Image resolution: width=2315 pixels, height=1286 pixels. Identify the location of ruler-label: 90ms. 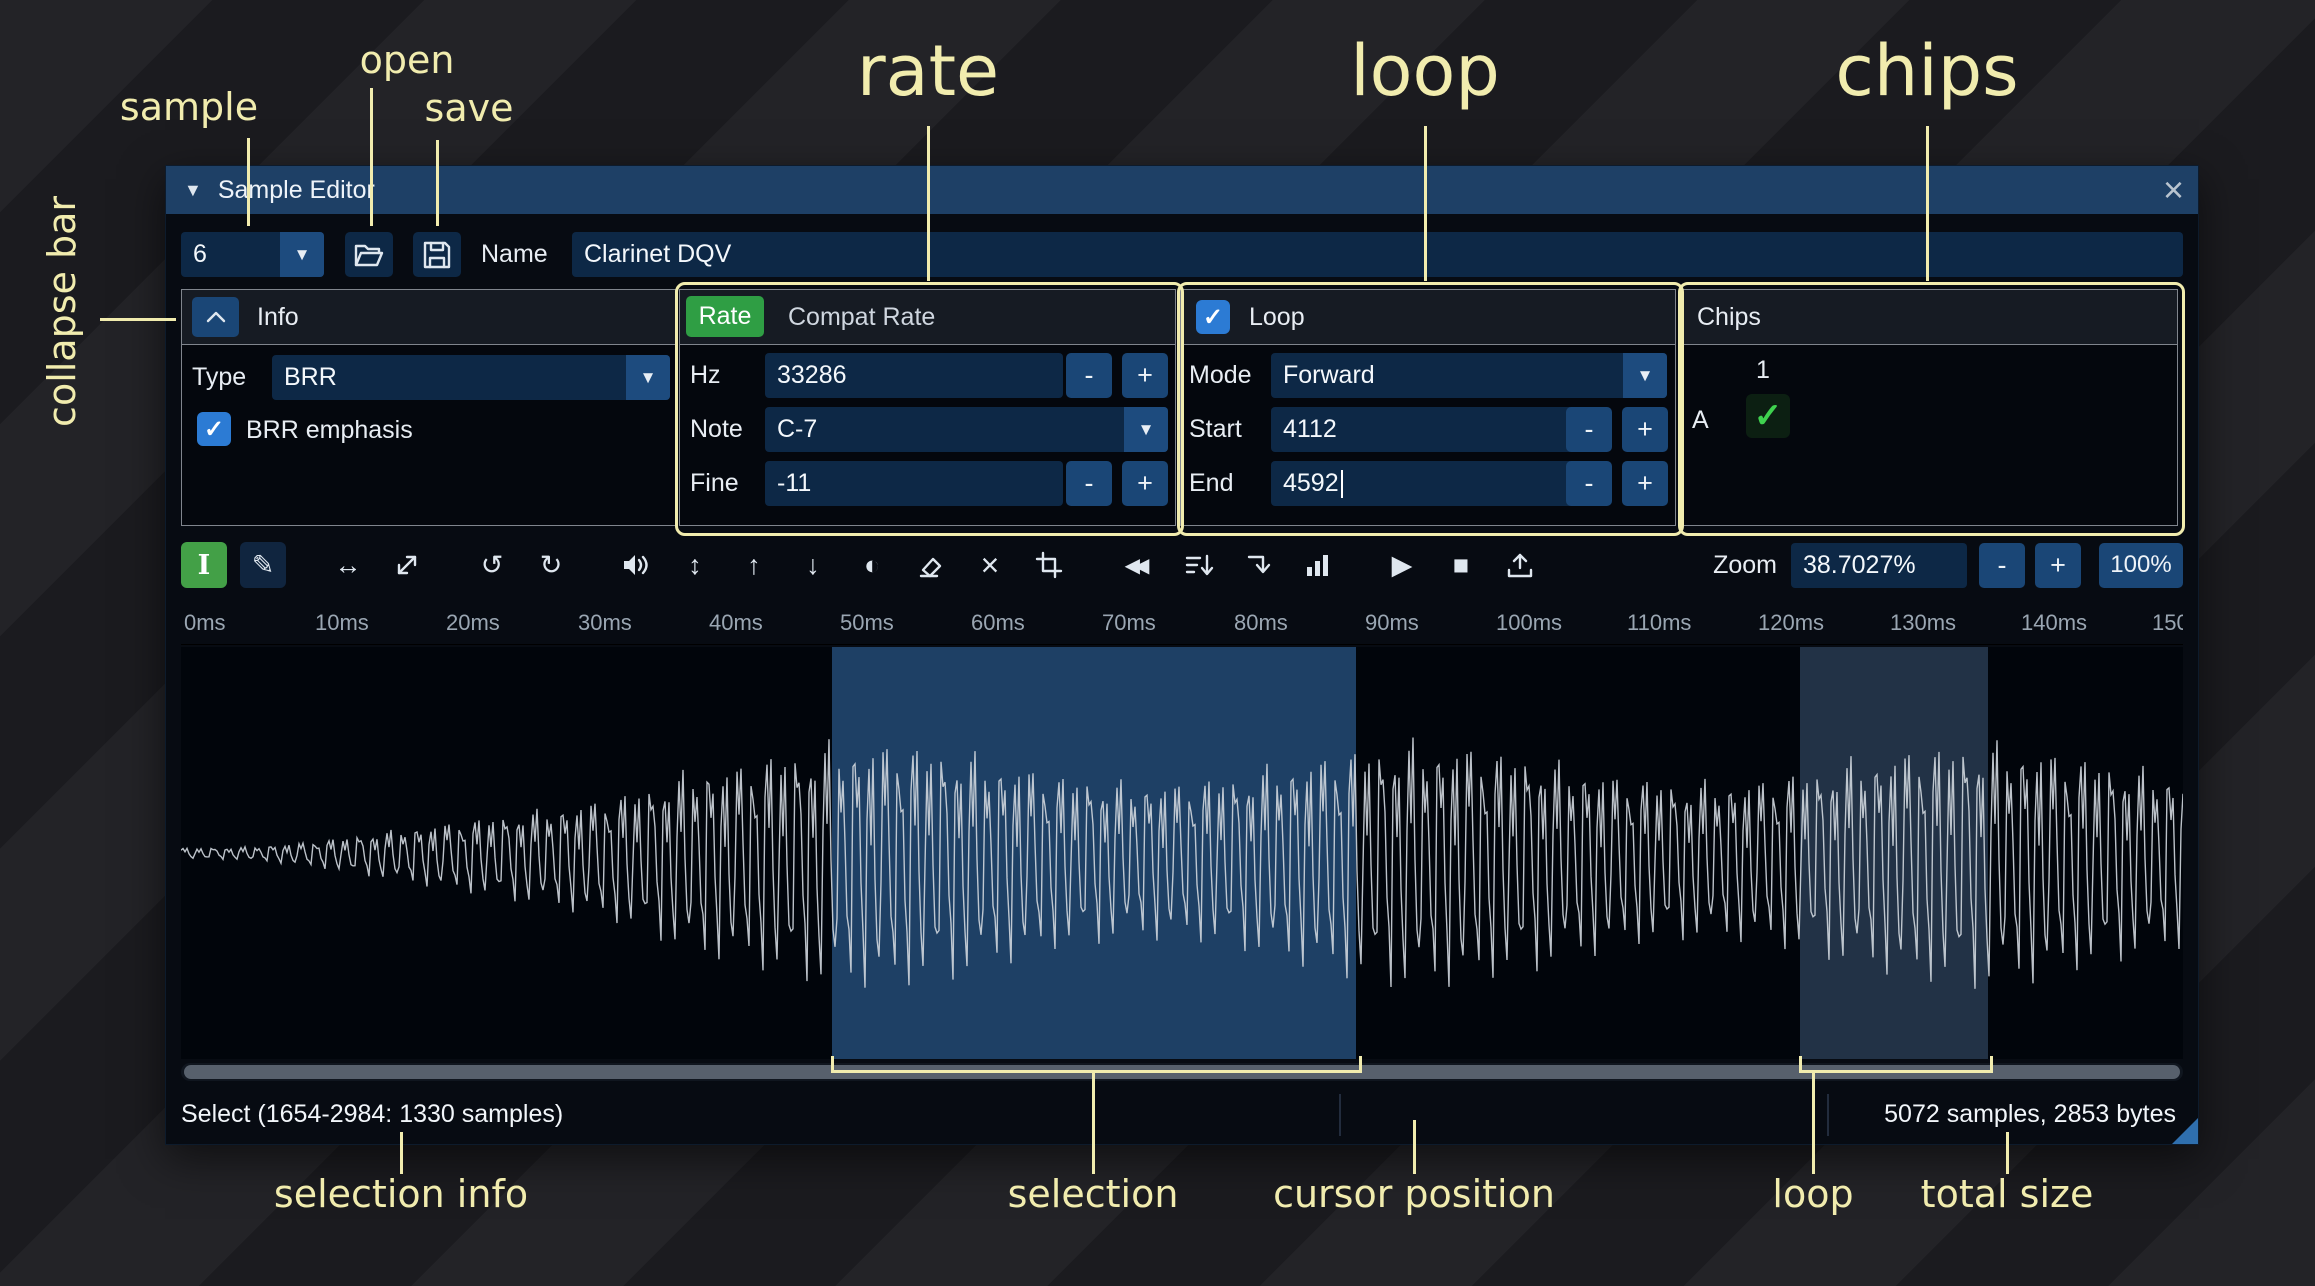
(1392, 622).